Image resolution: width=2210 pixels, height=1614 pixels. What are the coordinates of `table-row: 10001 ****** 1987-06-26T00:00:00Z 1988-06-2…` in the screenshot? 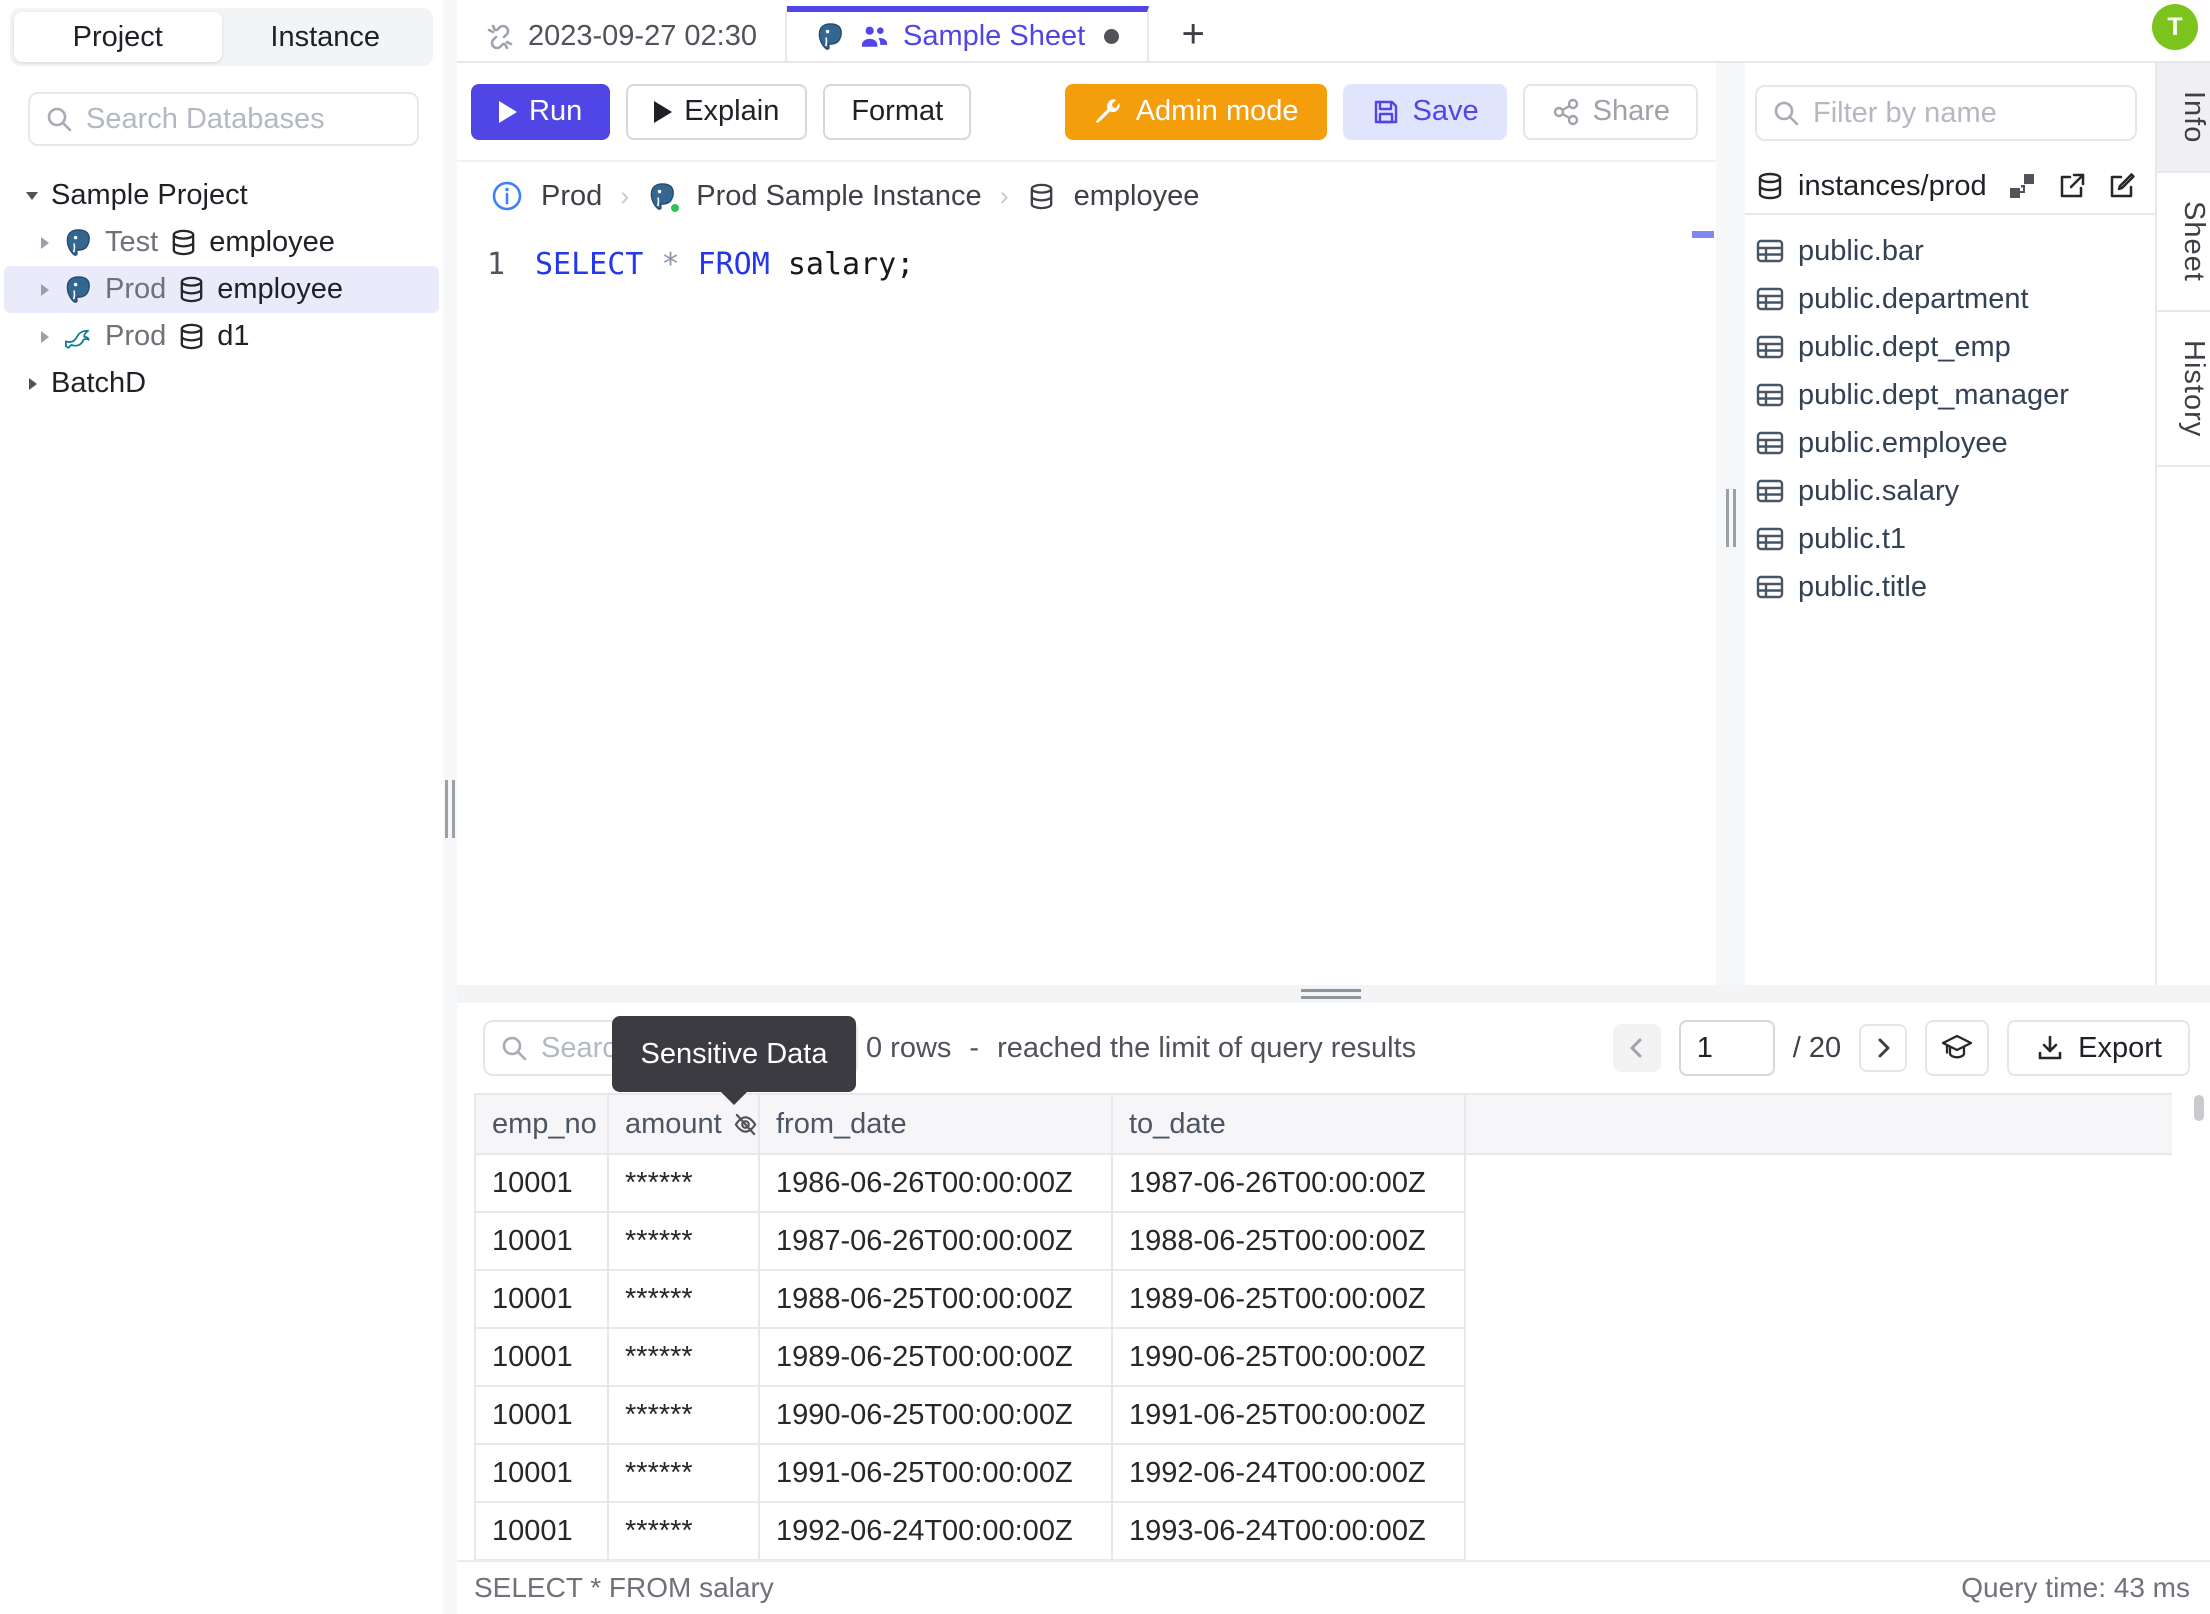 It's located at (1324, 1242).